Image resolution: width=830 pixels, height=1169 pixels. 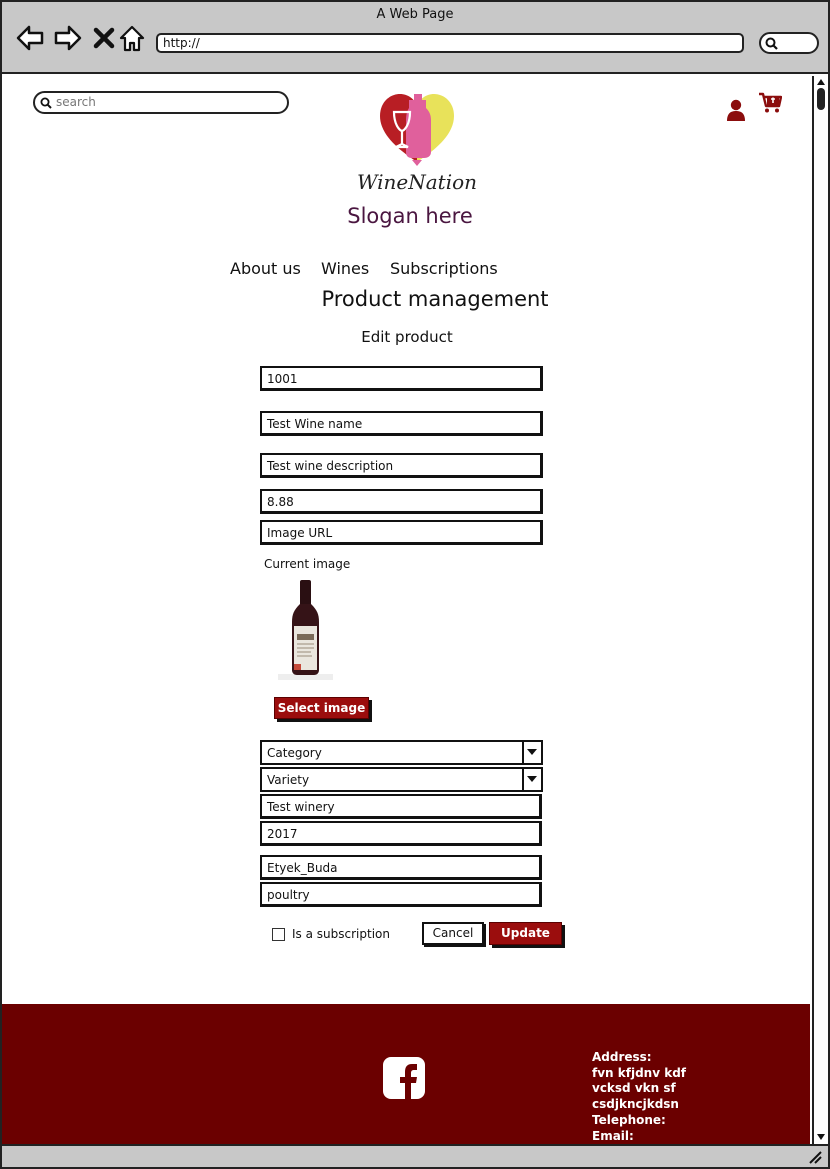 I want to click on current-image-label: Current image, so click(x=307, y=564).